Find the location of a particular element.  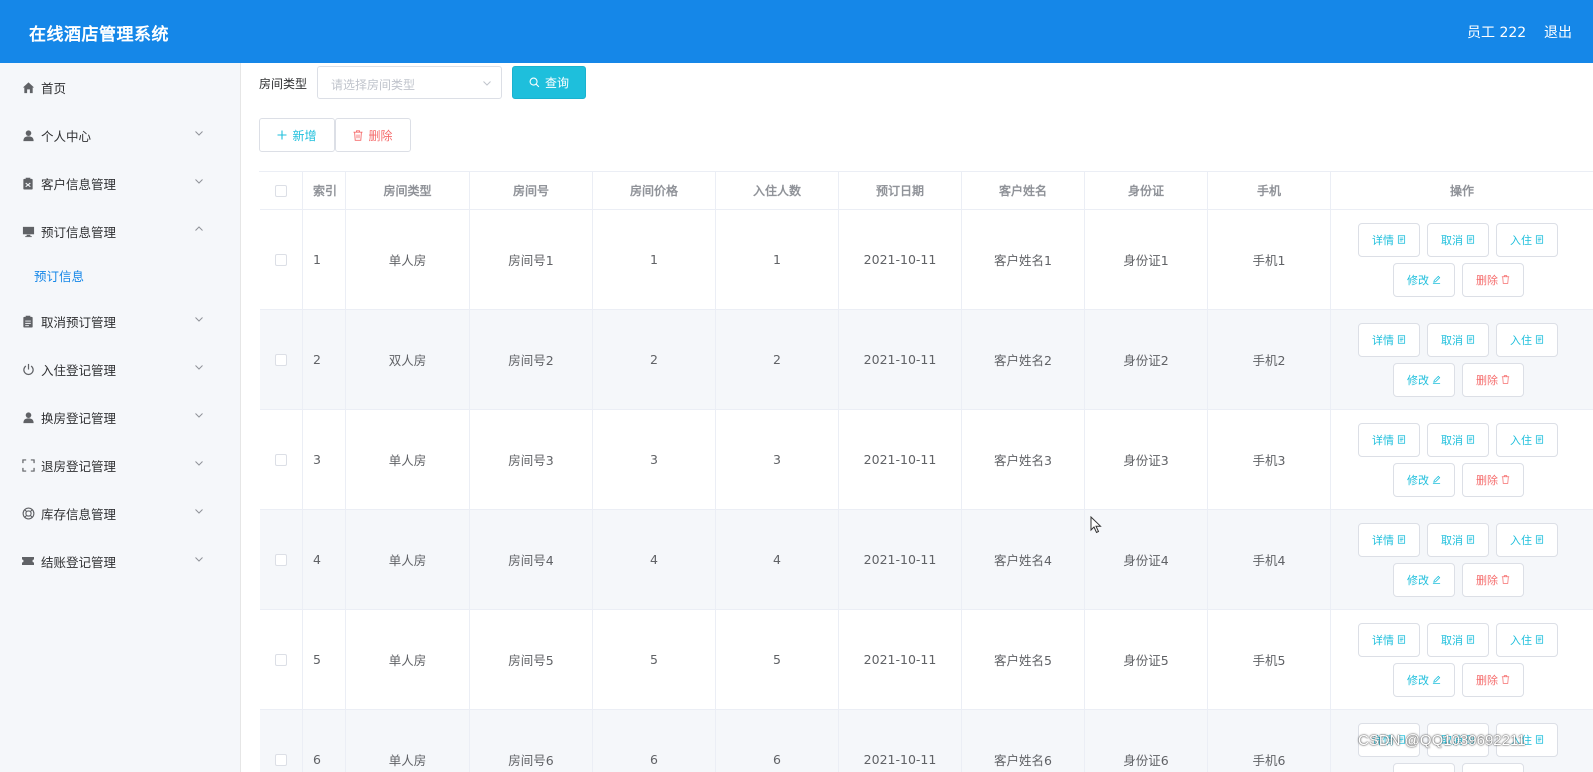

sidebar-subitem-booking: 预订信息 is located at coordinates (120, 275).